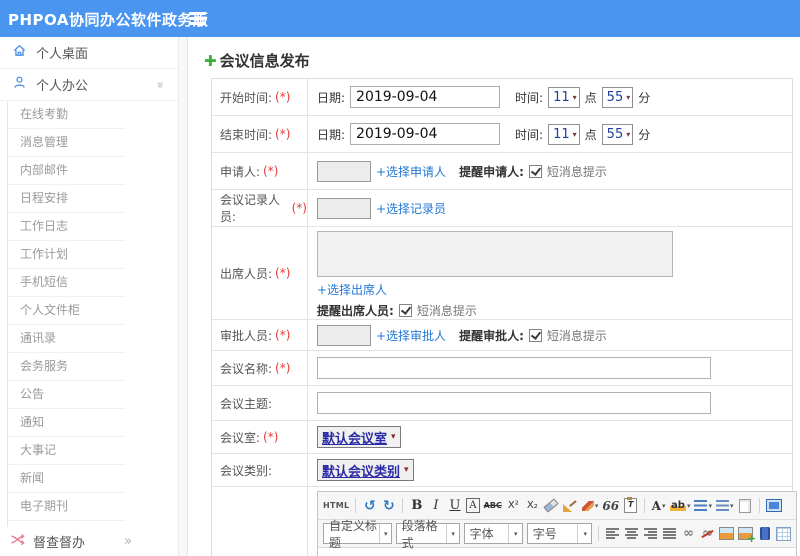 This screenshot has height=556, width=800. I want to click on attendees-textarea, so click(495, 254).